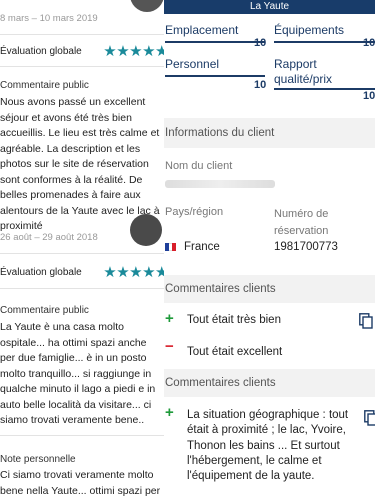 The height and width of the screenshot is (500, 375). What do you see at coordinates (369, 43) in the screenshot?
I see `rating-score-facilities: 10` at bounding box center [369, 43].